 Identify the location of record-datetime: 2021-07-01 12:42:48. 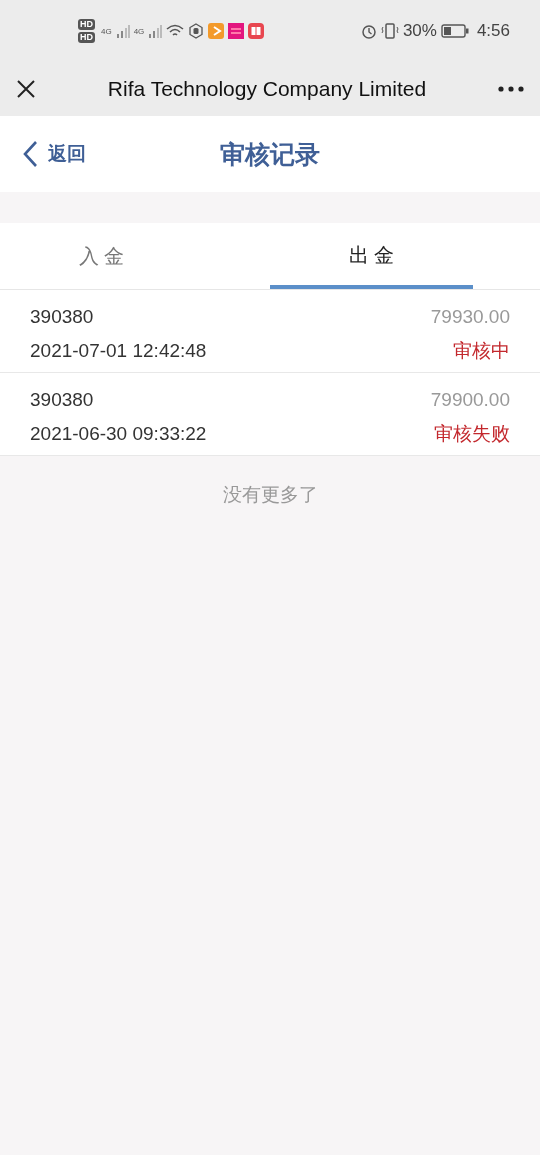
(118, 351).